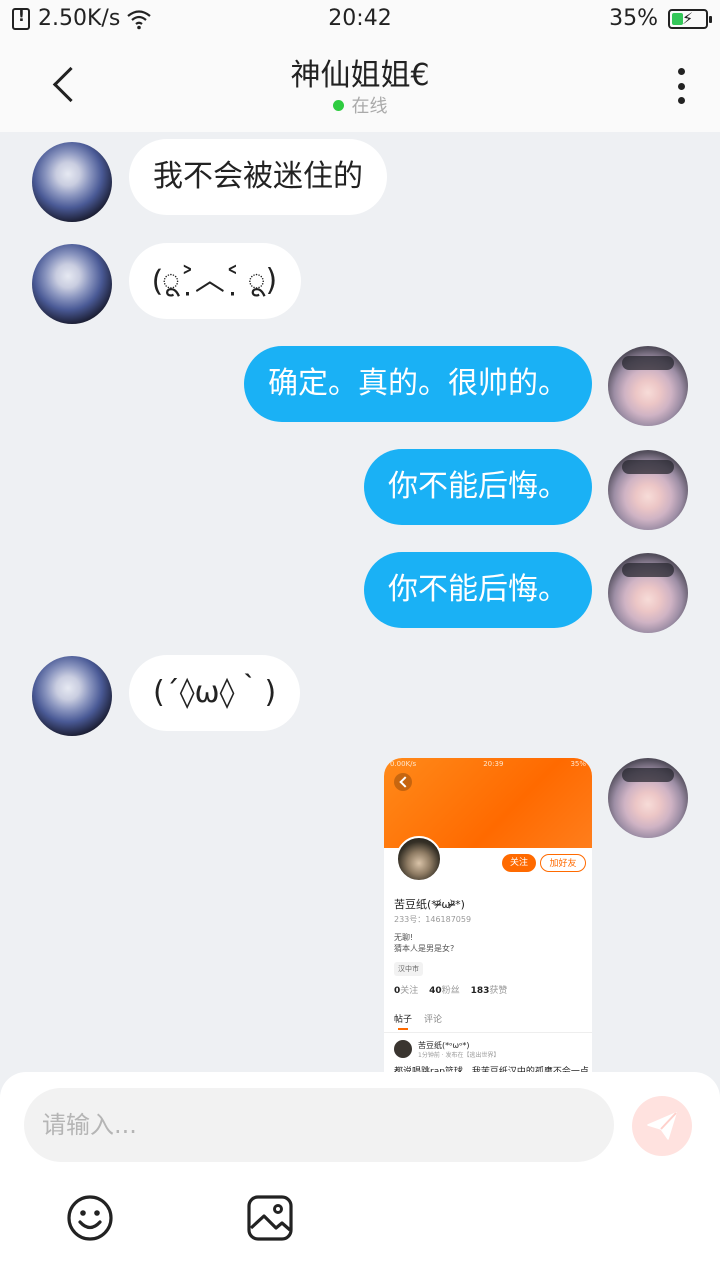 The image size is (720, 1280). Describe the element at coordinates (215, 281) in the screenshot. I see `message-bubble: (ू˃̣̣̣̣̣̣︿˂̣̣̣̣̣̣ ू)` at that location.